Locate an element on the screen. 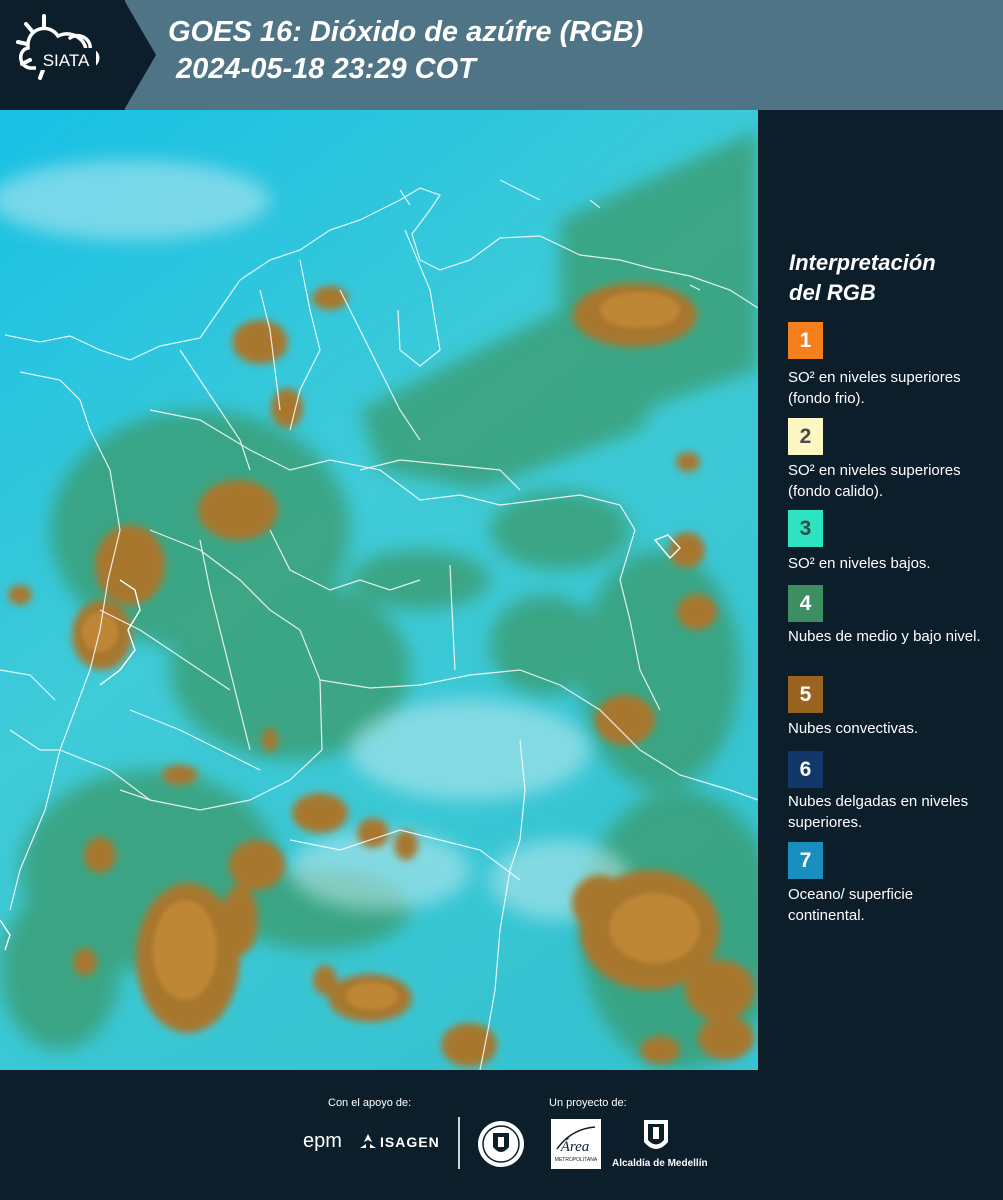 Image resolution: width=1003 pixels, height=1200 pixels. area-metropolitana-logo: Área METROPOLITANA is located at coordinates (576, 1144).